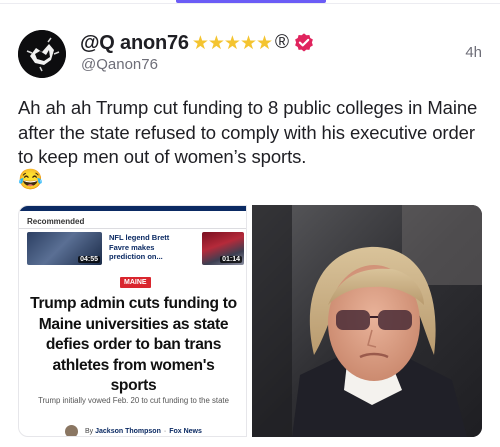  What do you see at coordinates (473, 52) in the screenshot?
I see `post-timestamp: 4h` at bounding box center [473, 52].